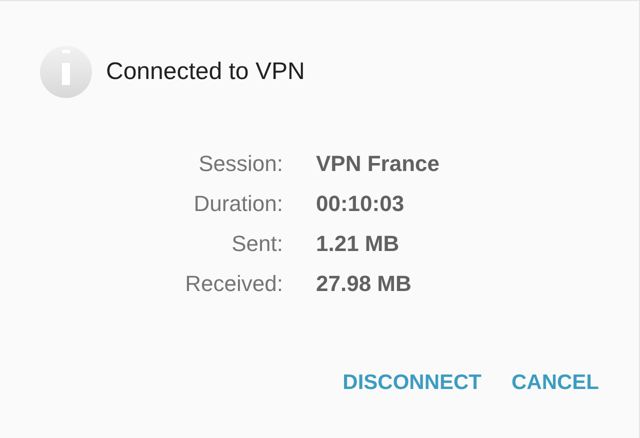 The width and height of the screenshot is (640, 438). I want to click on info-icon, so click(66, 72).